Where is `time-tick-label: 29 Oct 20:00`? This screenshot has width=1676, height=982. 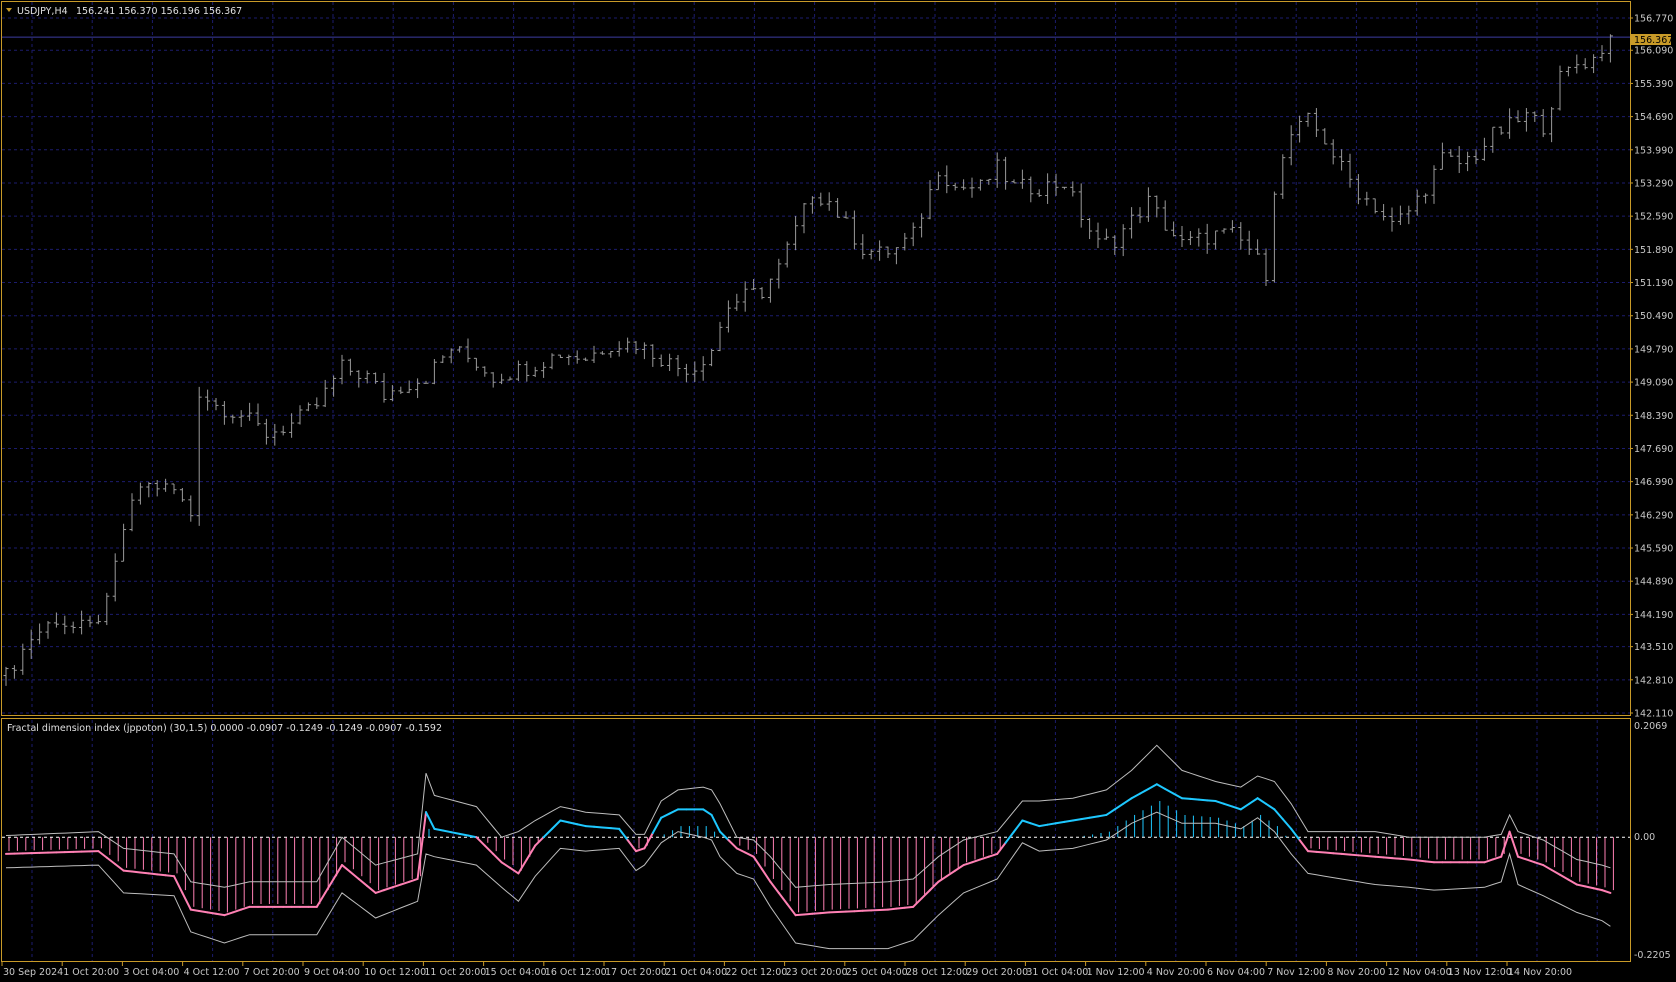 time-tick-label: 29 Oct 20:00 is located at coordinates (997, 972).